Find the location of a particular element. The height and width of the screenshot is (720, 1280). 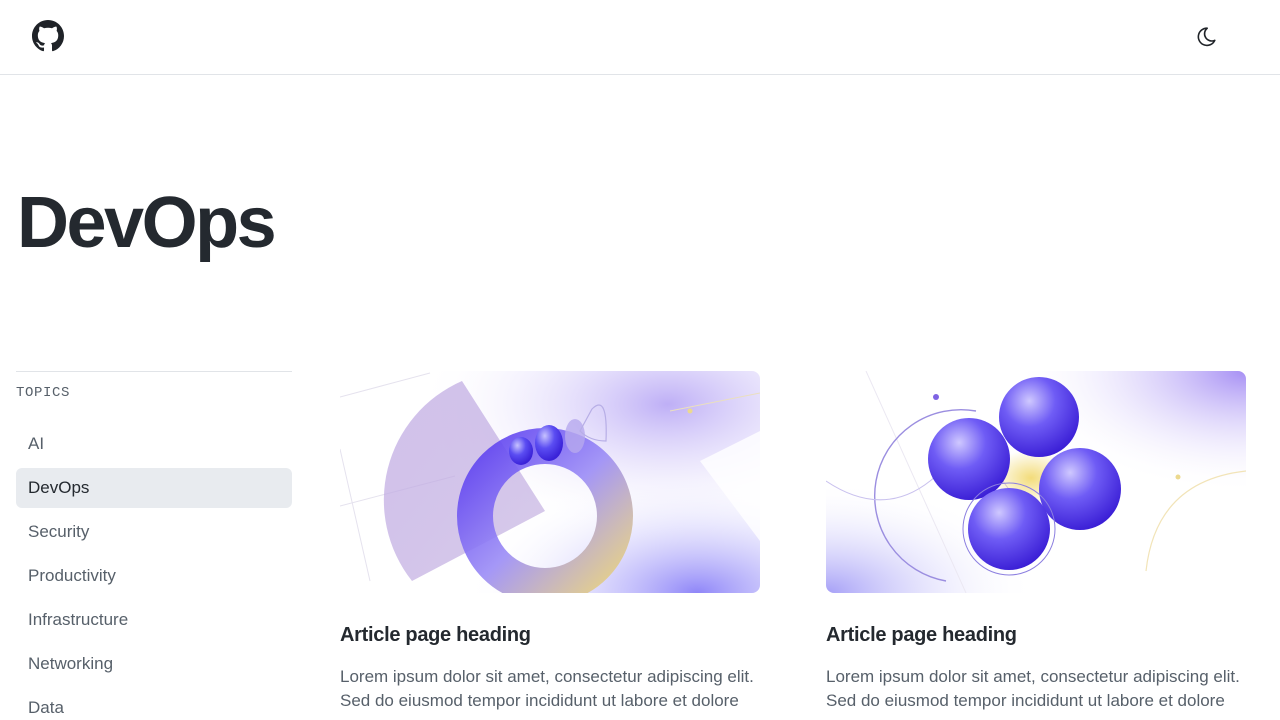

page-title: DevOps is located at coordinates (147, 223).